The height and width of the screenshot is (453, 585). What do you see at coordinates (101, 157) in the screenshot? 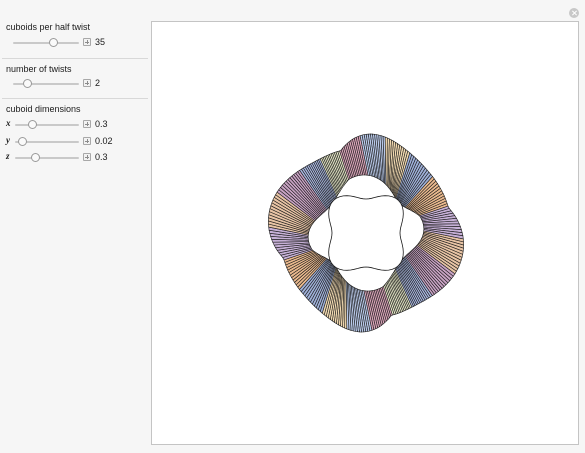
I see `z-dimension-value: 0.3` at bounding box center [101, 157].